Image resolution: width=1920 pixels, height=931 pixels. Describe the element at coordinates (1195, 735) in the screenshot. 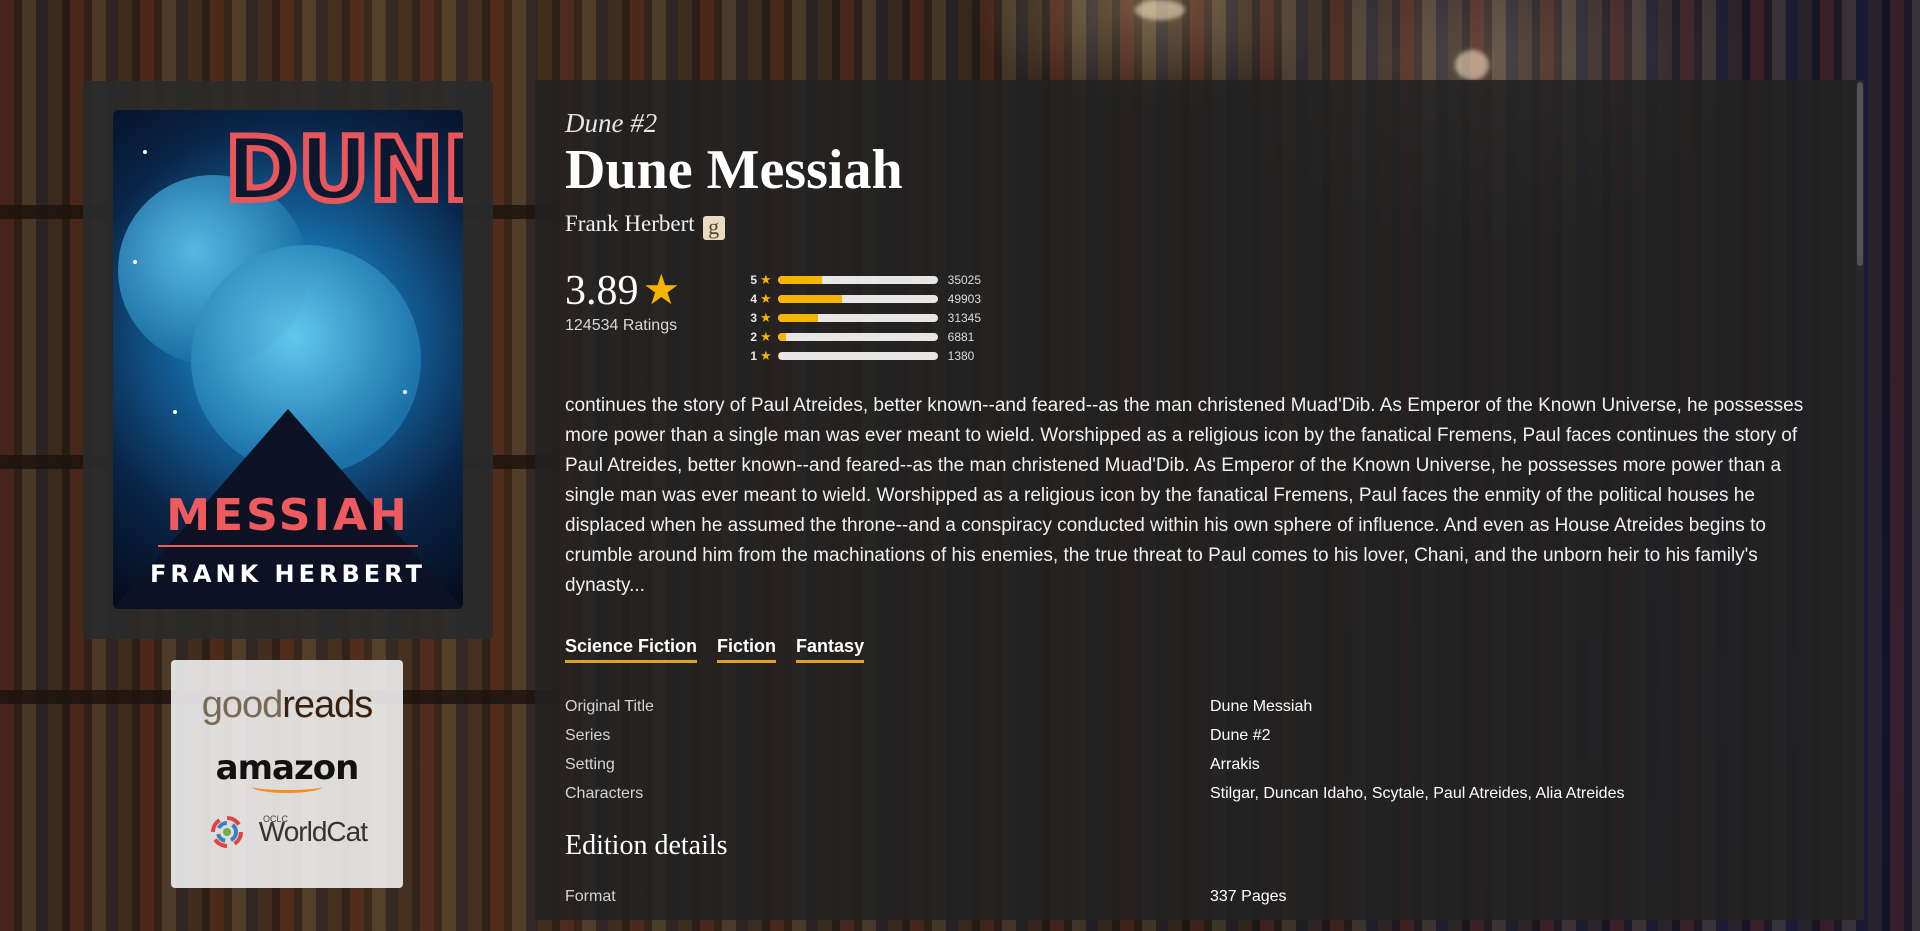

I see `detail-row: Series Dune #2` at that location.